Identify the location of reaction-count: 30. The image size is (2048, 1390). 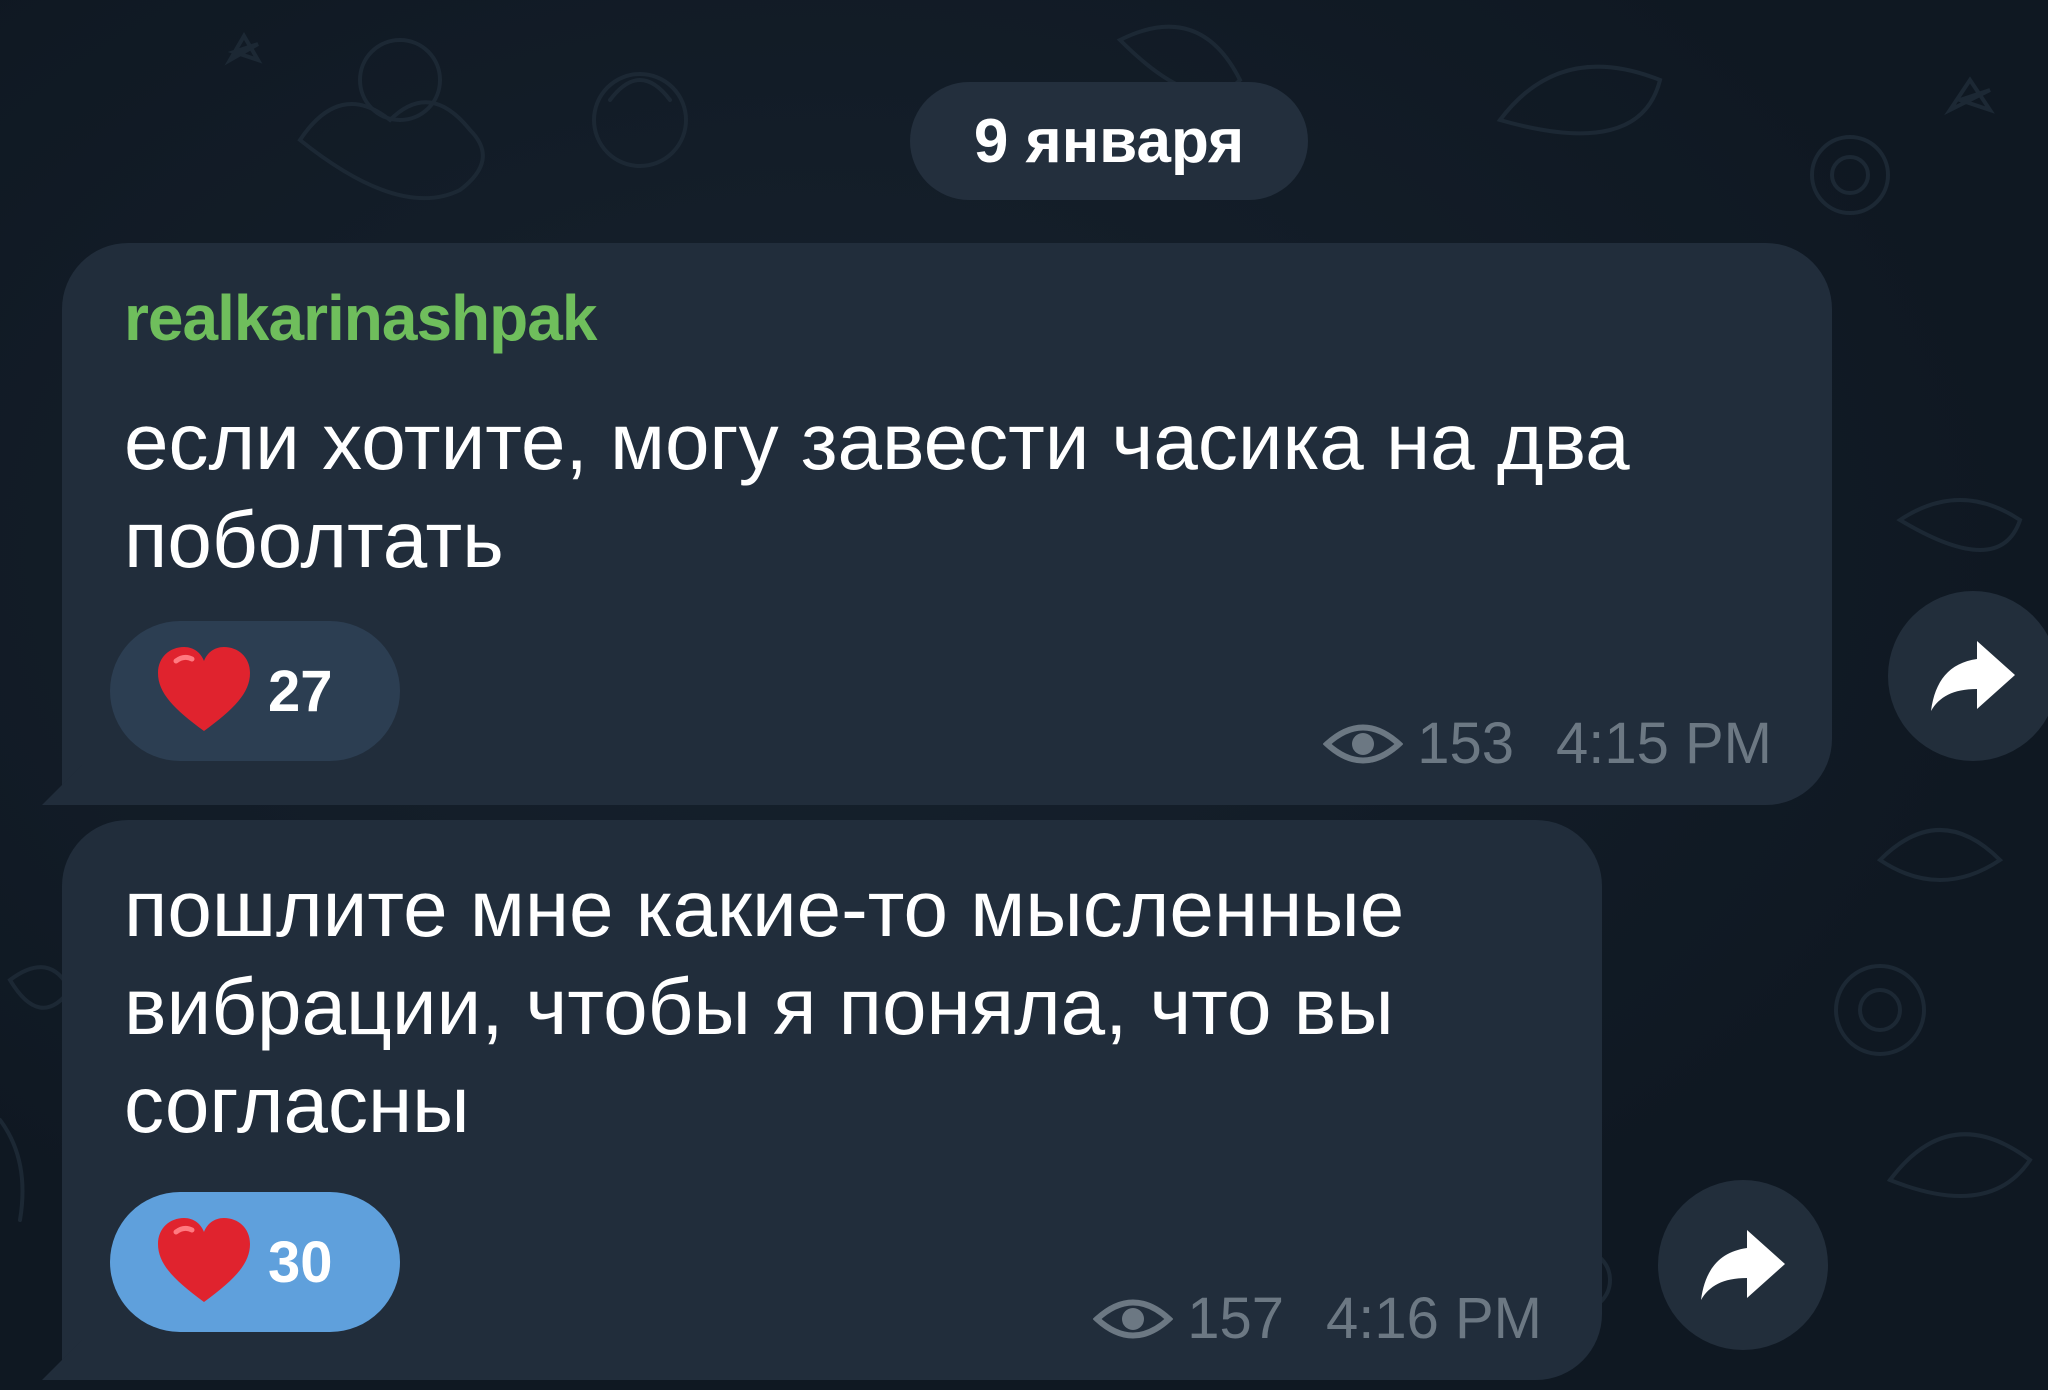
(300, 1262).